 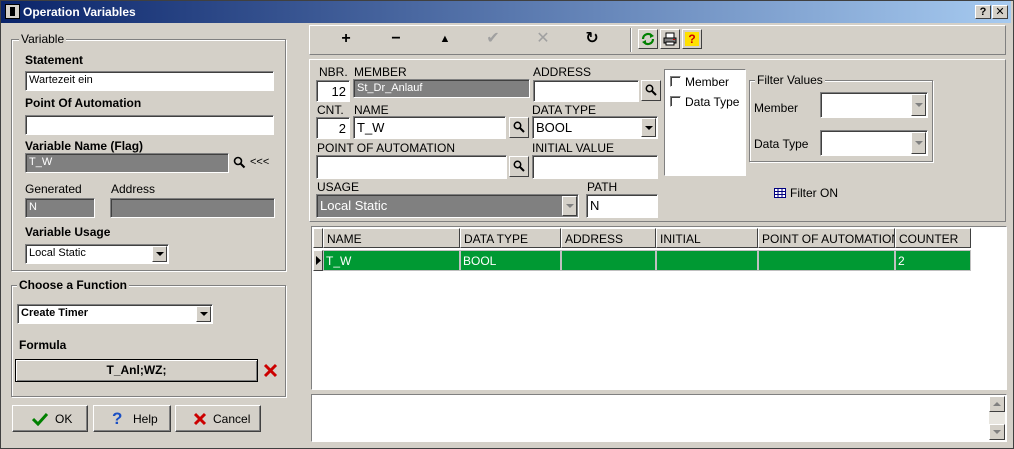 I want to click on toolbar-separator, so click(x=631, y=40).